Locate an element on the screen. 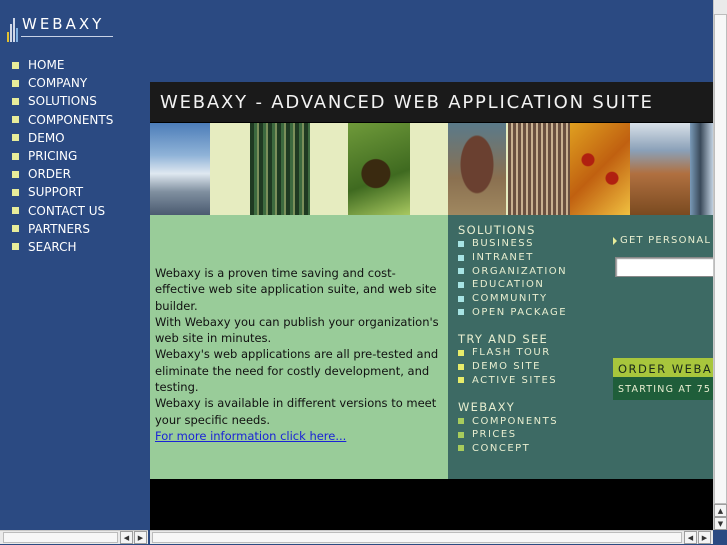  menu-item-label: EDUCATION is located at coordinates (508, 285).